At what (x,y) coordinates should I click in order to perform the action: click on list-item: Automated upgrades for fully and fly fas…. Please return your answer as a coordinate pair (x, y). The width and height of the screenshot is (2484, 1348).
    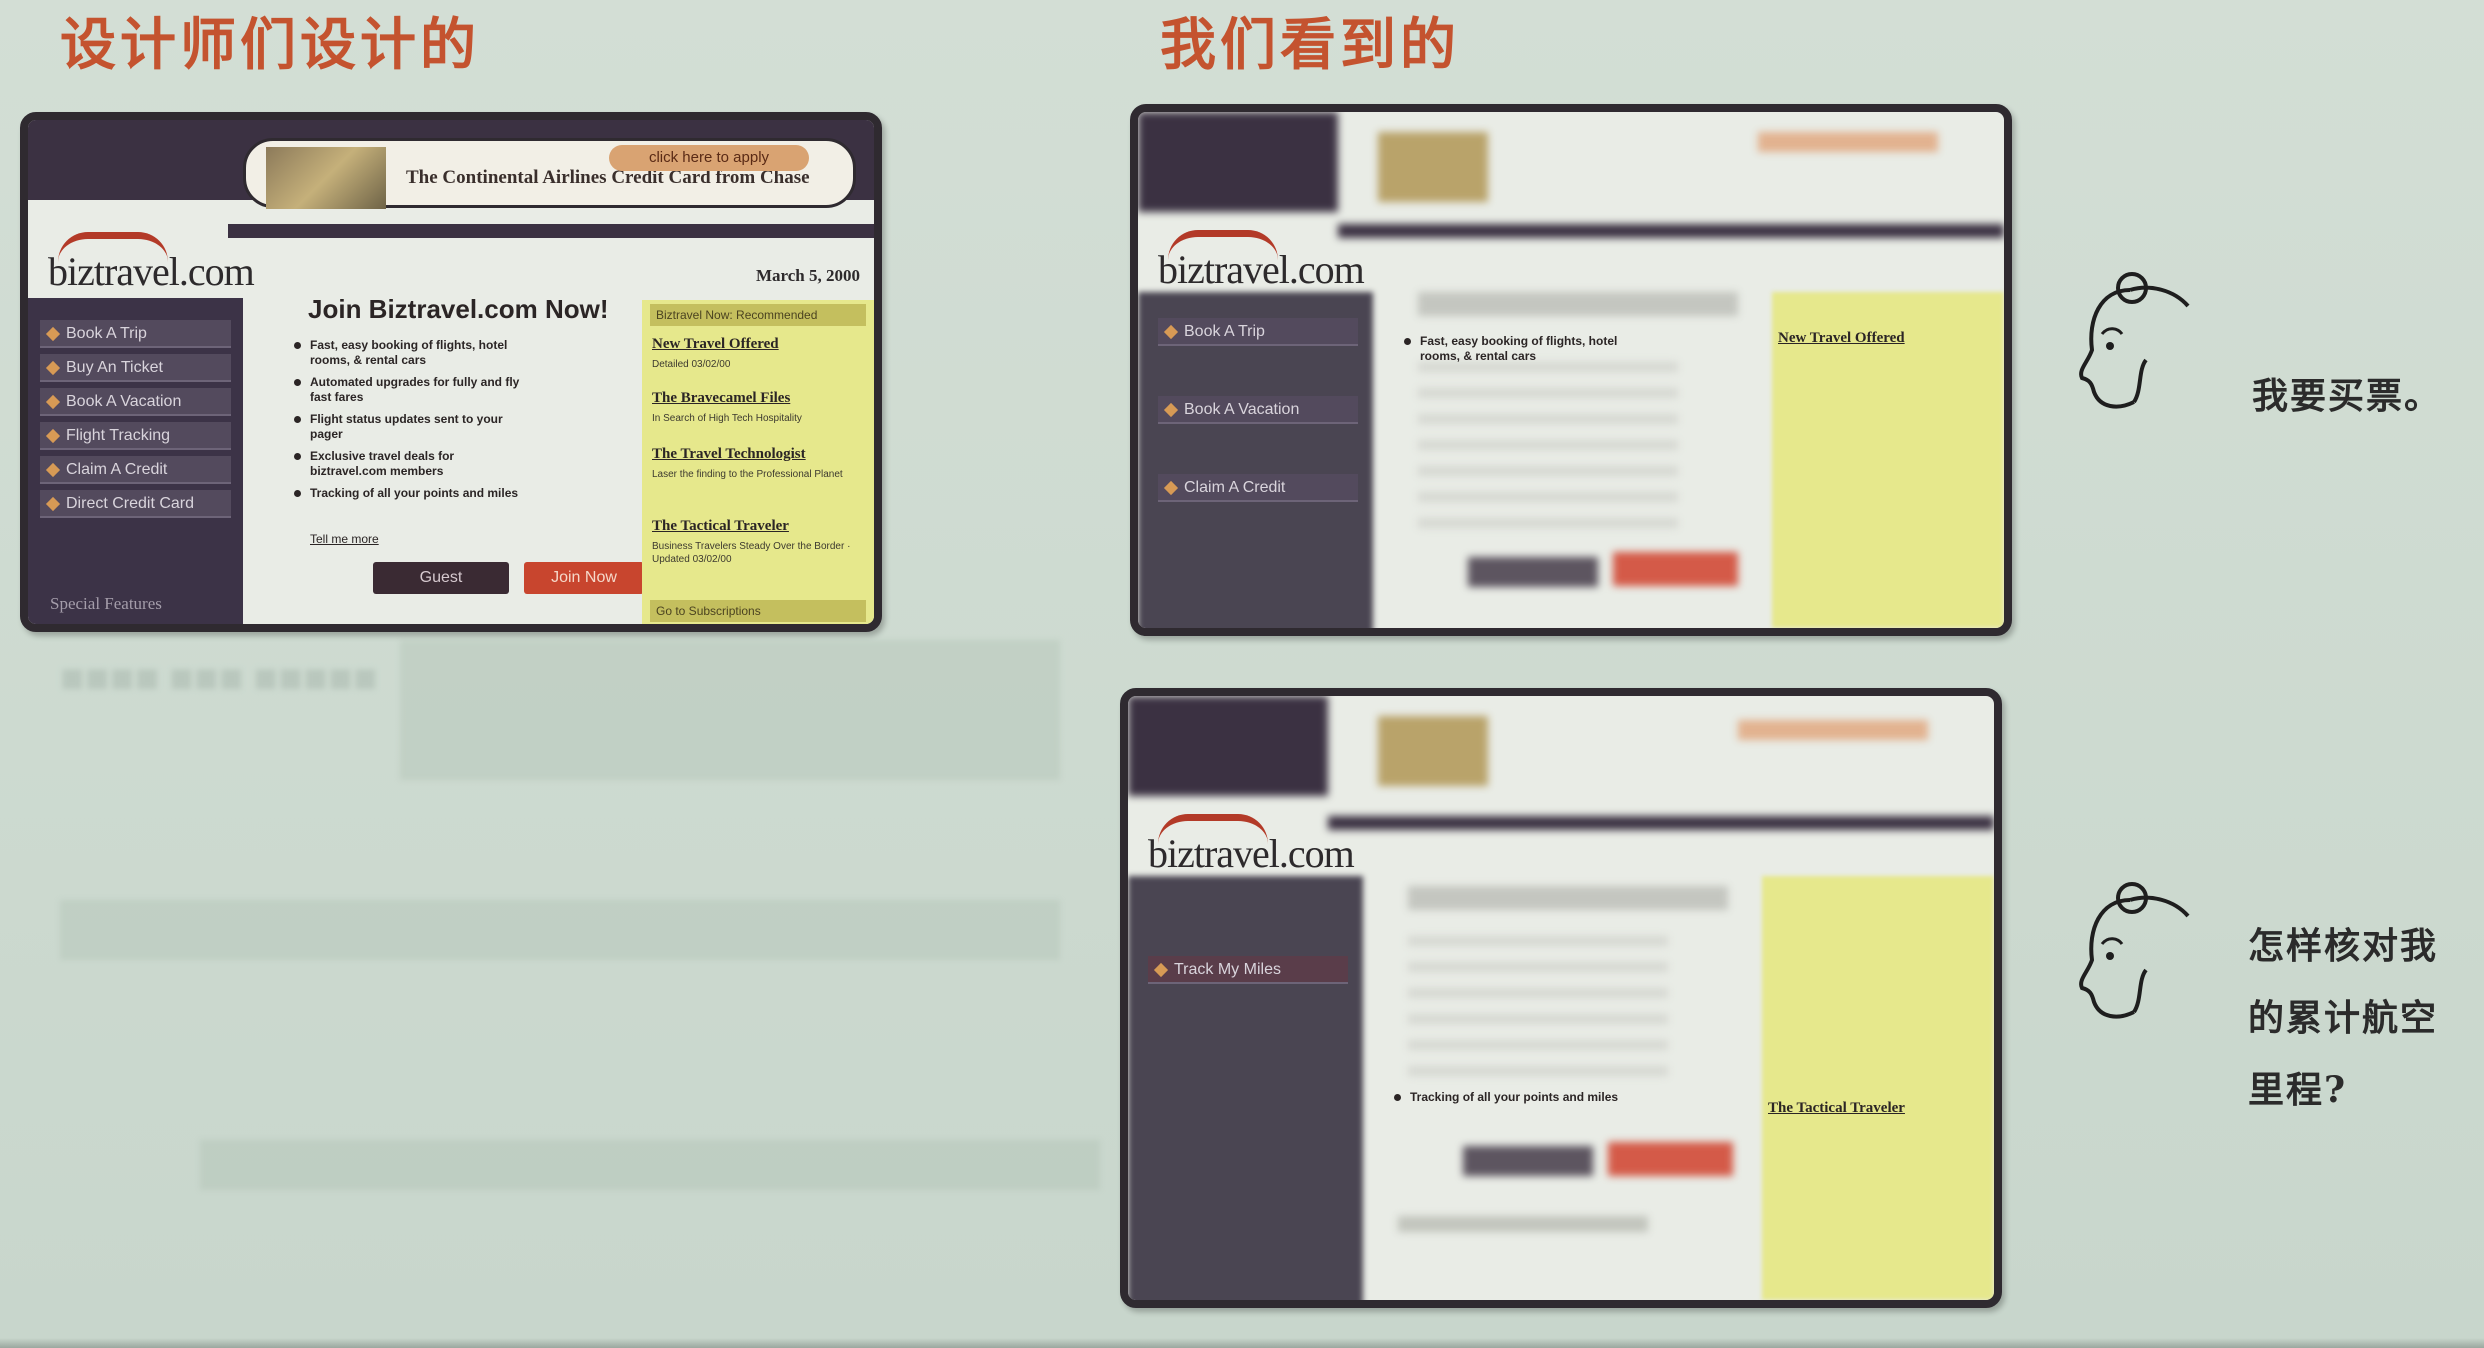
    Looking at the image, I should click on (410, 390).